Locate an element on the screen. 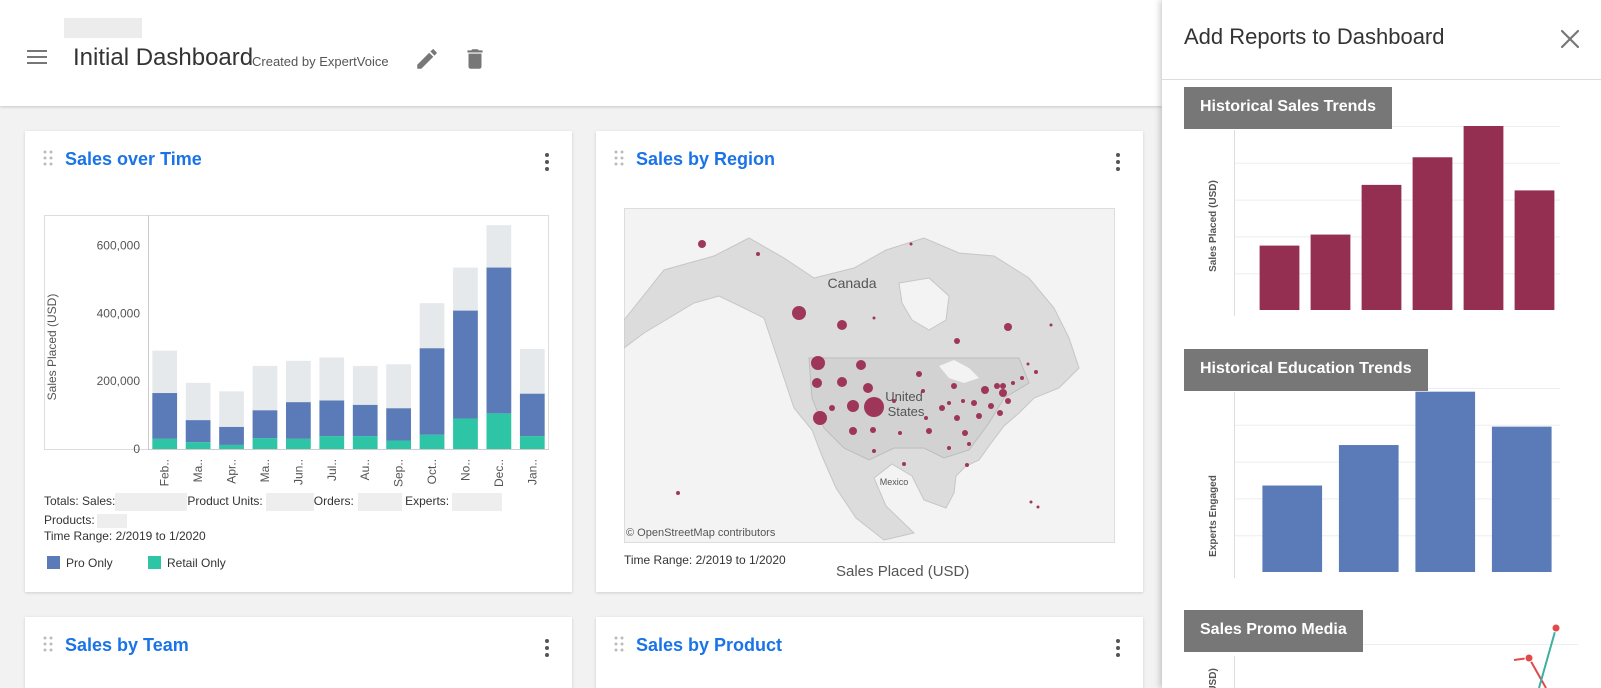 Image resolution: width=1601 pixels, height=688 pixels. edit-button is located at coordinates (427, 59).